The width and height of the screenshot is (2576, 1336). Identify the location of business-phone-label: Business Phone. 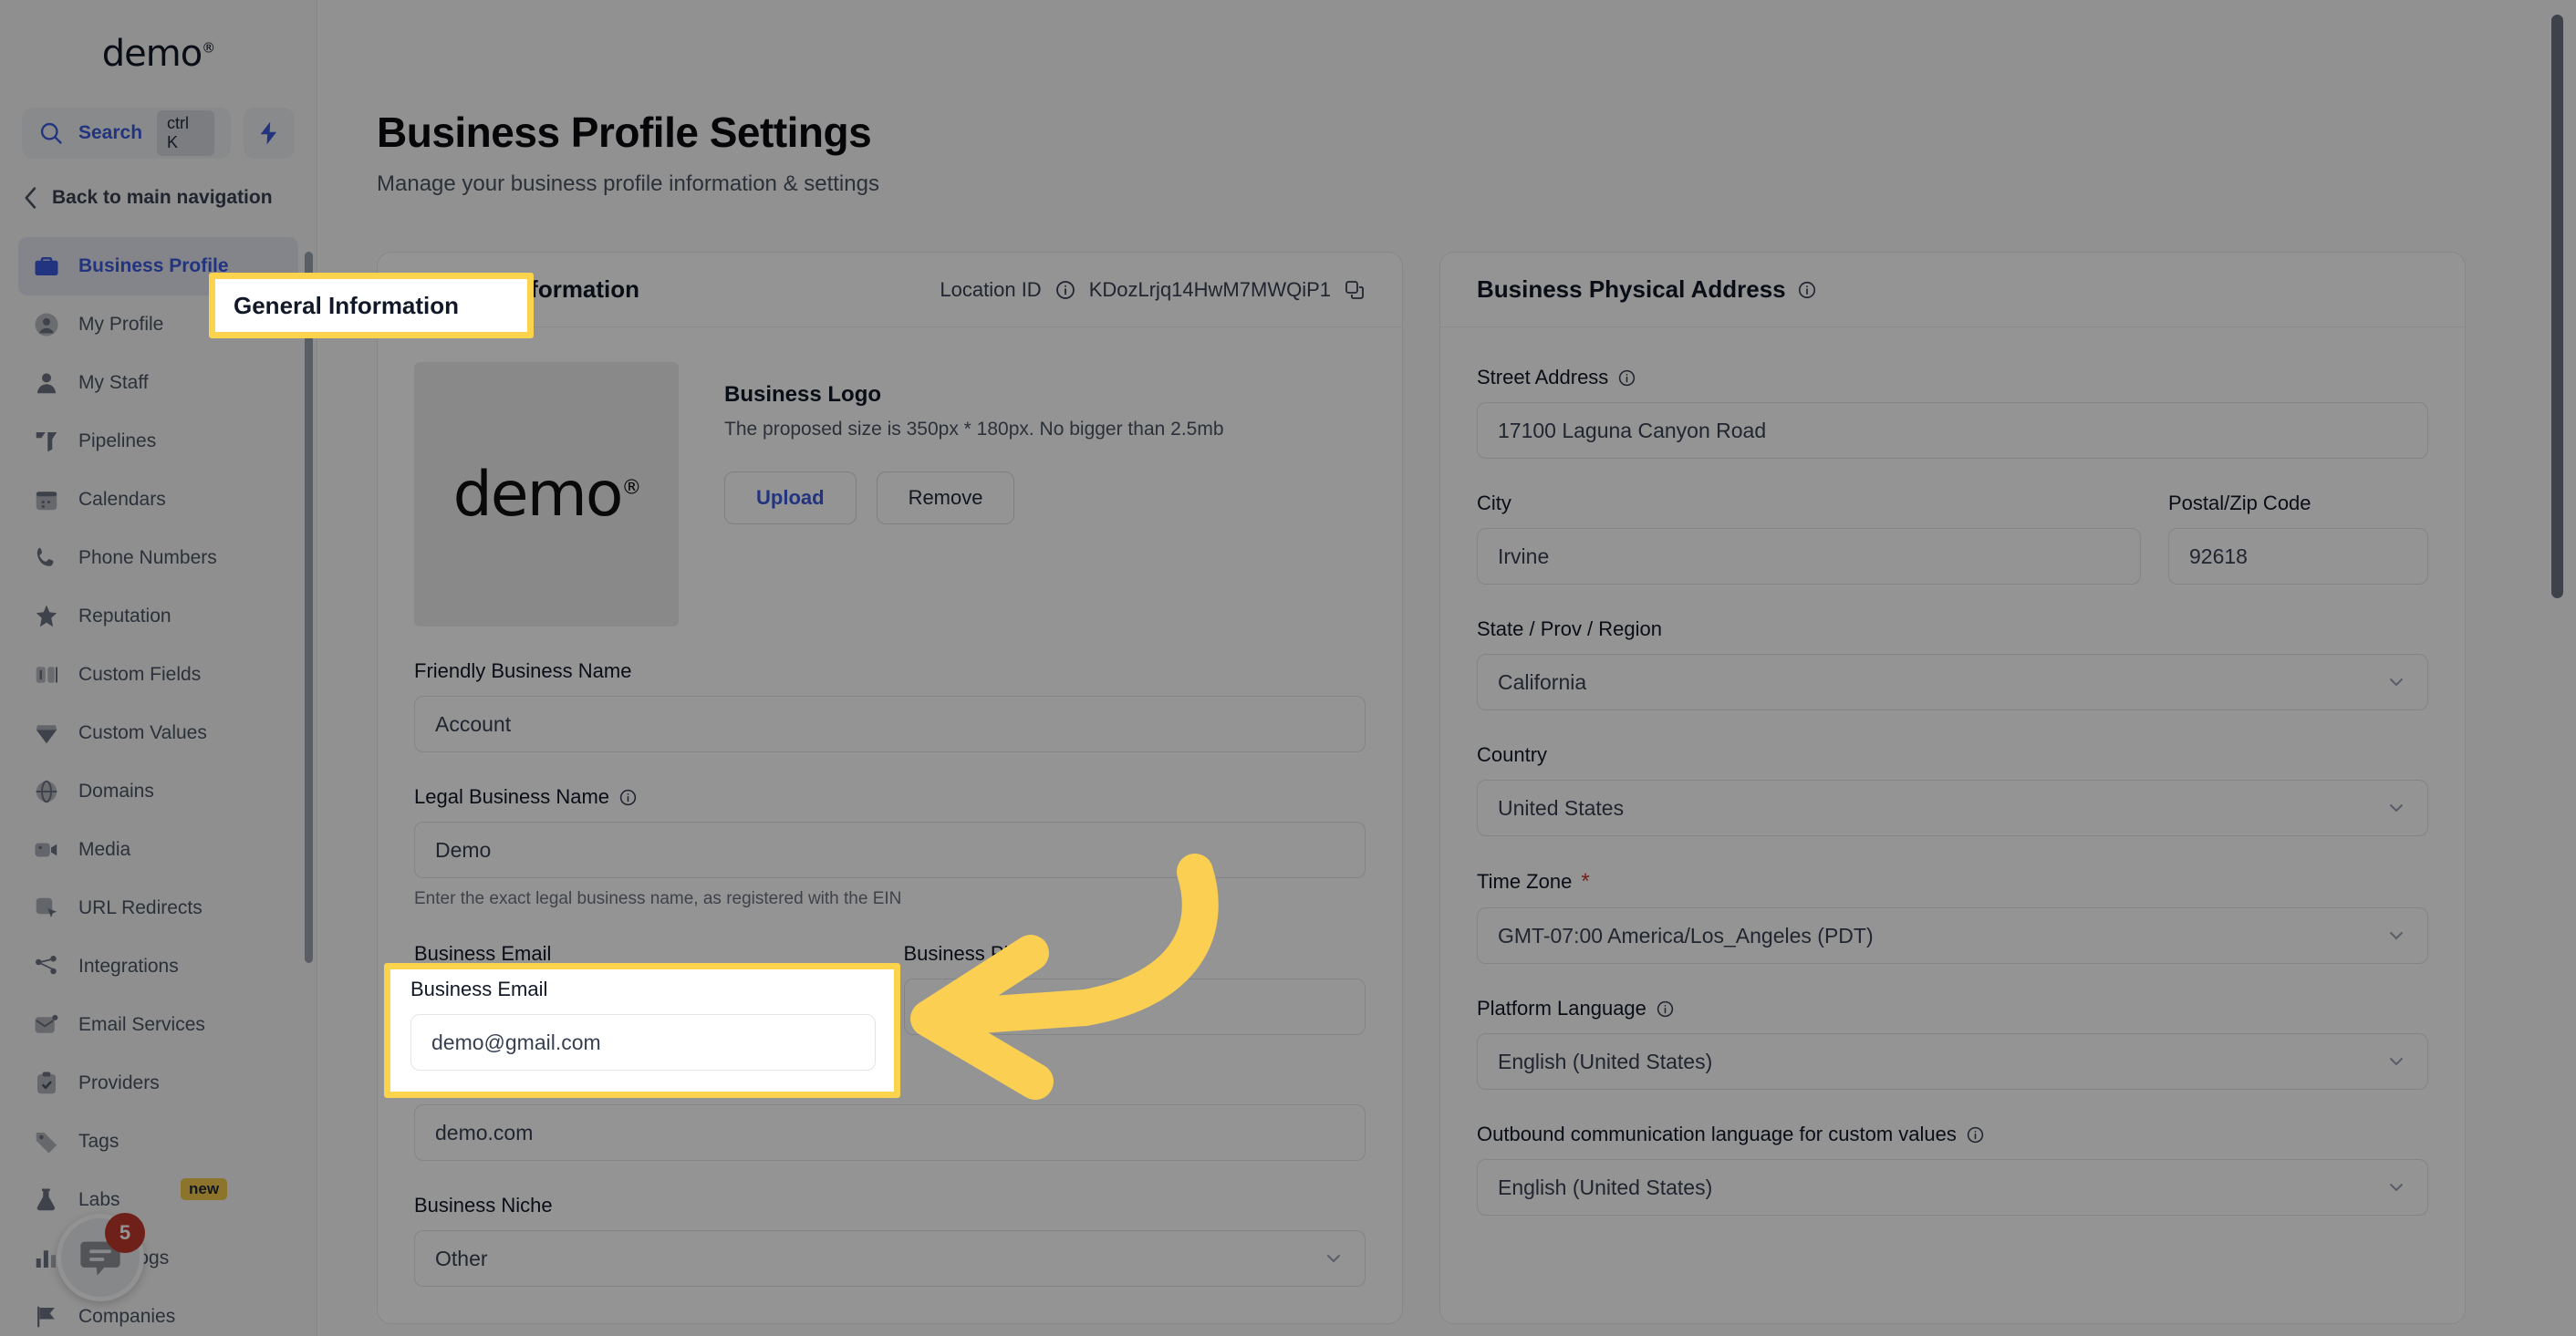
(976, 954).